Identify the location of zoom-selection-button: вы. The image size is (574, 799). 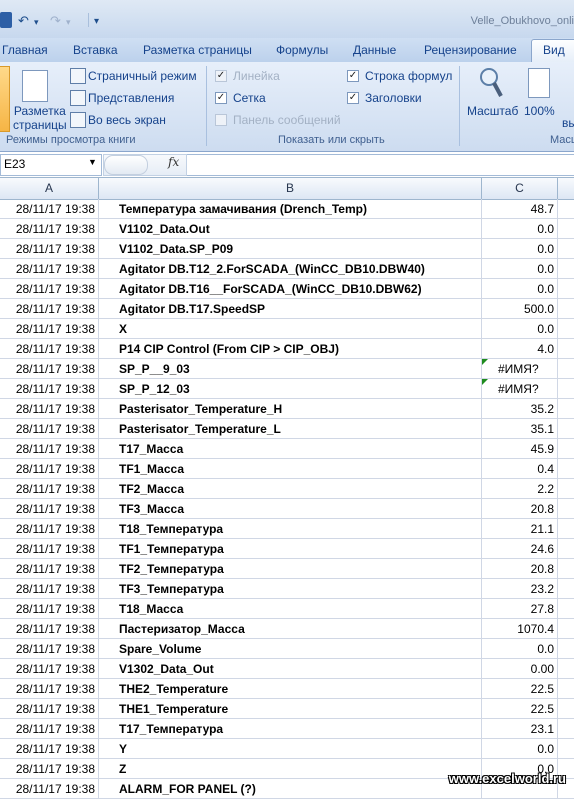
(568, 123).